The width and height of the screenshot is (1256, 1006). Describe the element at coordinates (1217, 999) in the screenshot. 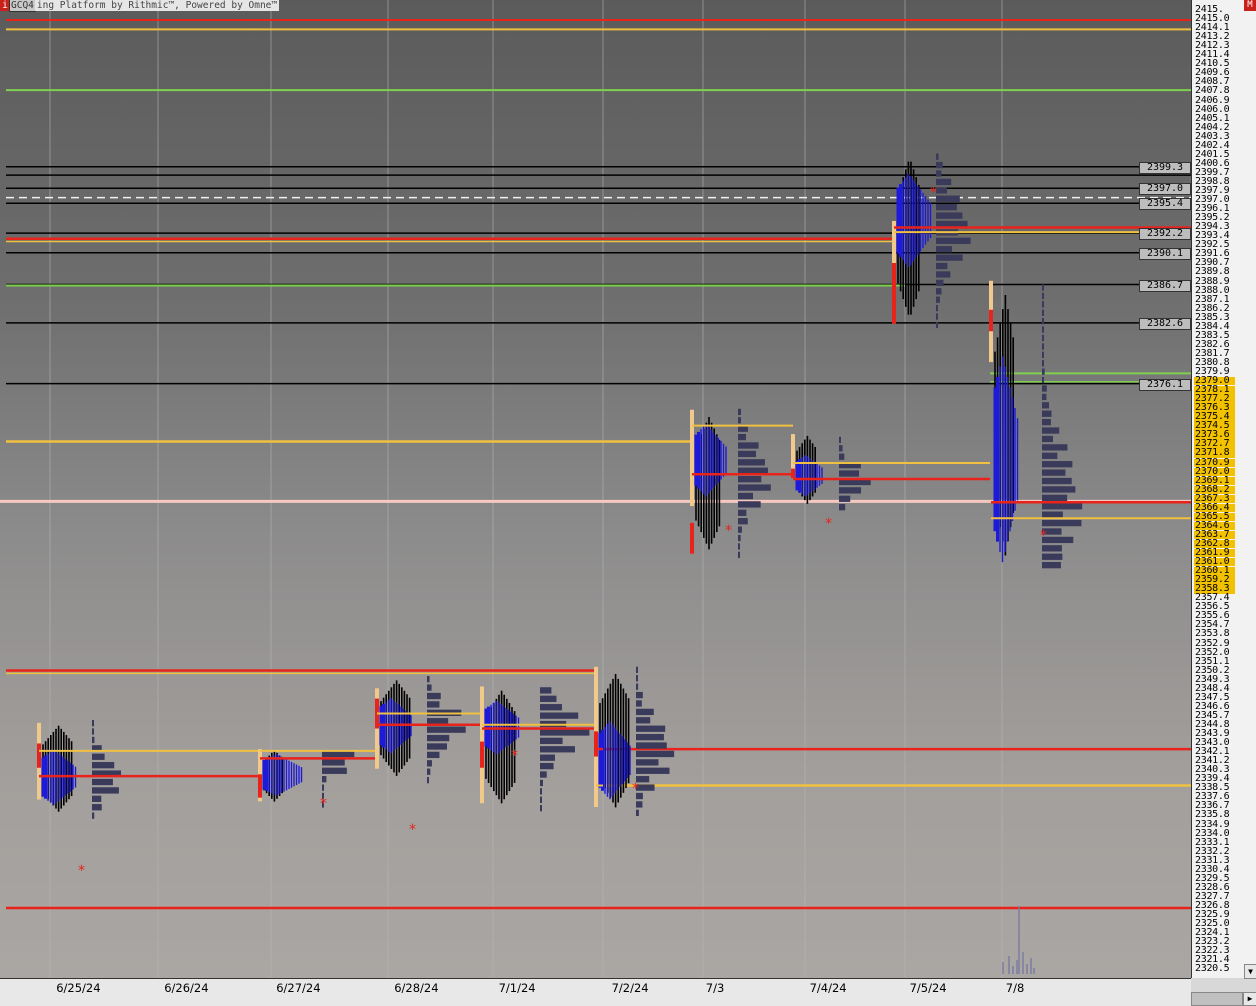

I see `scroll-thumb` at that location.